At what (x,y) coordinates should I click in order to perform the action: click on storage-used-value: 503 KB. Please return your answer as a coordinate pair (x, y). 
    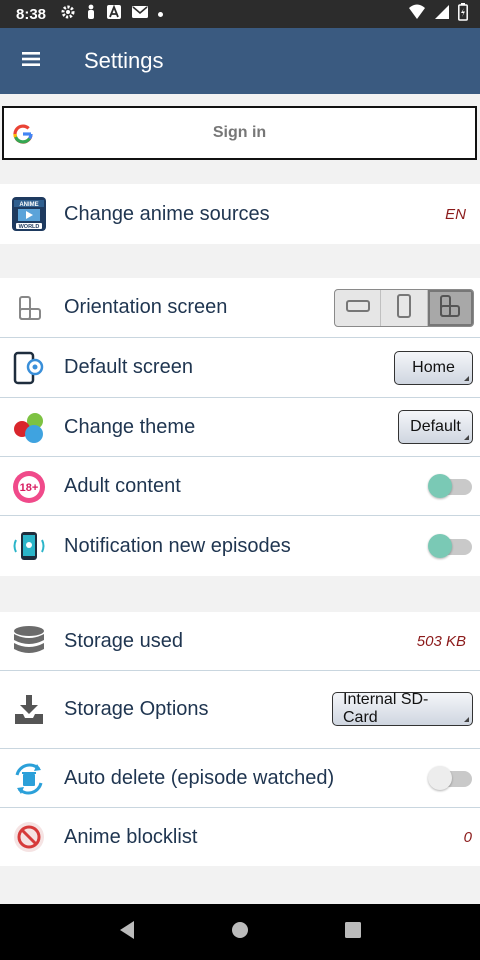
    Looking at the image, I should click on (441, 641).